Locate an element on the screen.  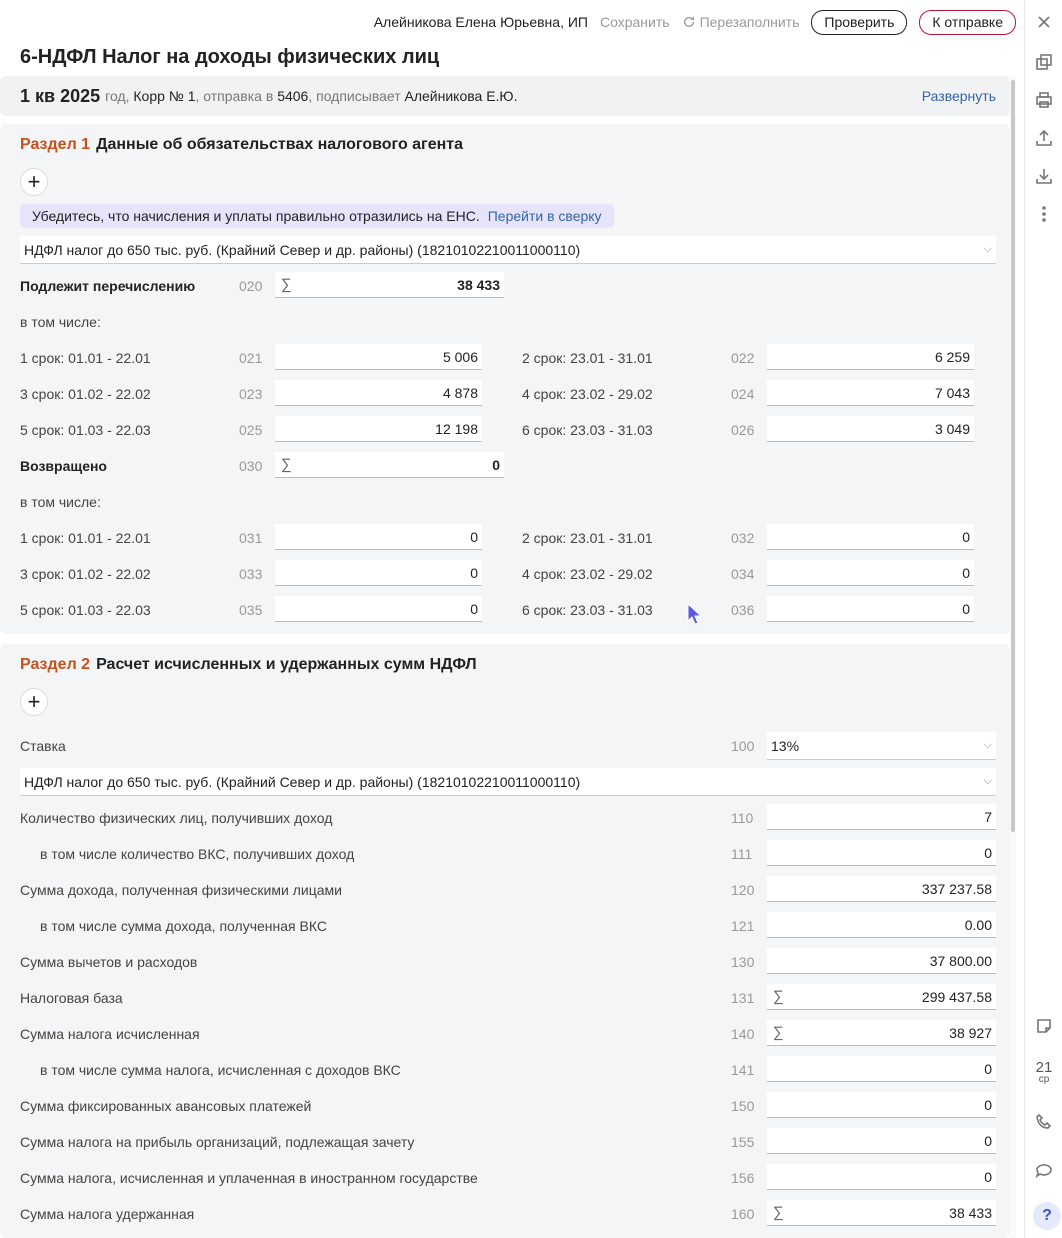
due-value: 38 433 is located at coordinates (478, 284).